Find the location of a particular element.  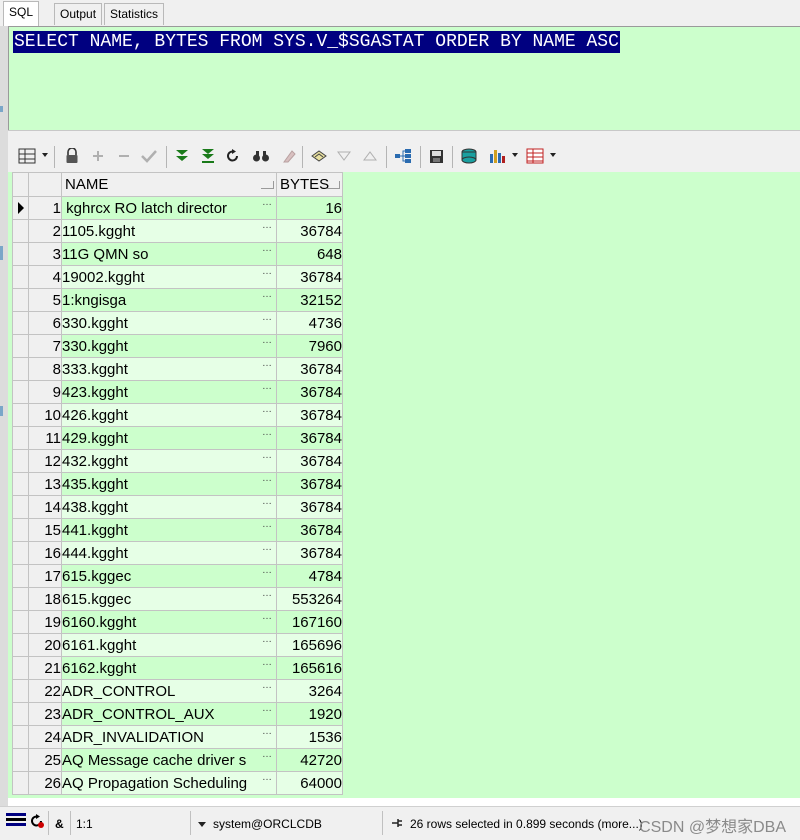

table-row: 2 1105.kgght … 36784 is located at coordinates (177, 231).